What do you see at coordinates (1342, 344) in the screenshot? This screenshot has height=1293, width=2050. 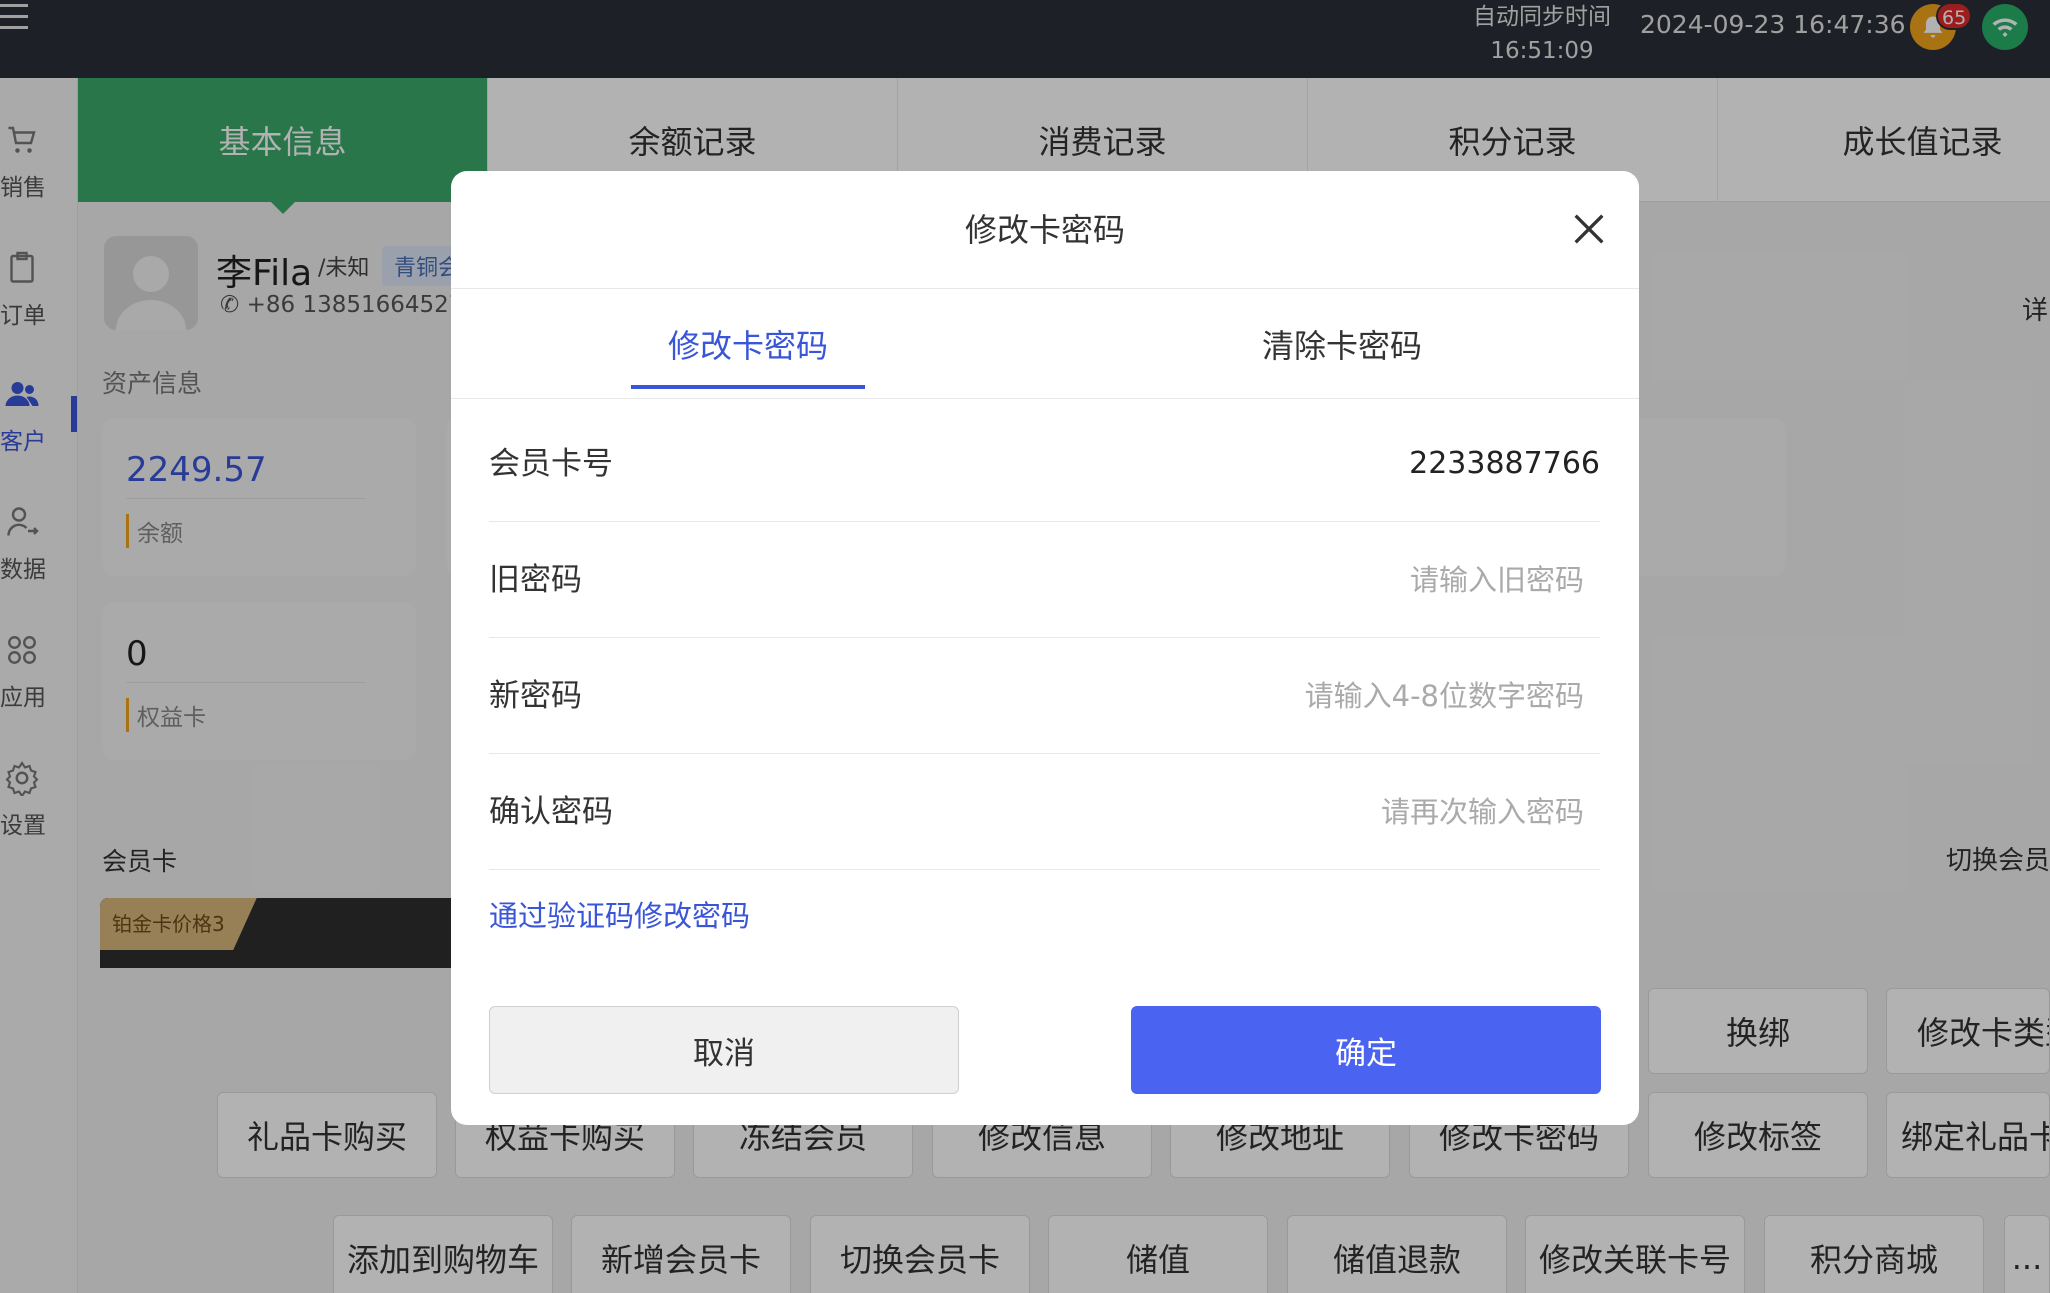 I see `tab-clear-password: 清除卡密码` at bounding box center [1342, 344].